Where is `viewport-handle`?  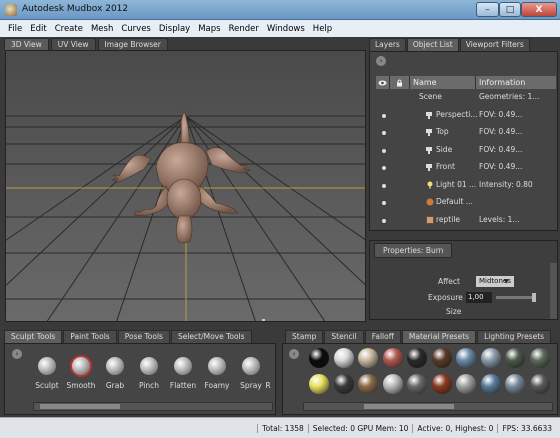 viewport-handle is located at coordinates (263, 320).